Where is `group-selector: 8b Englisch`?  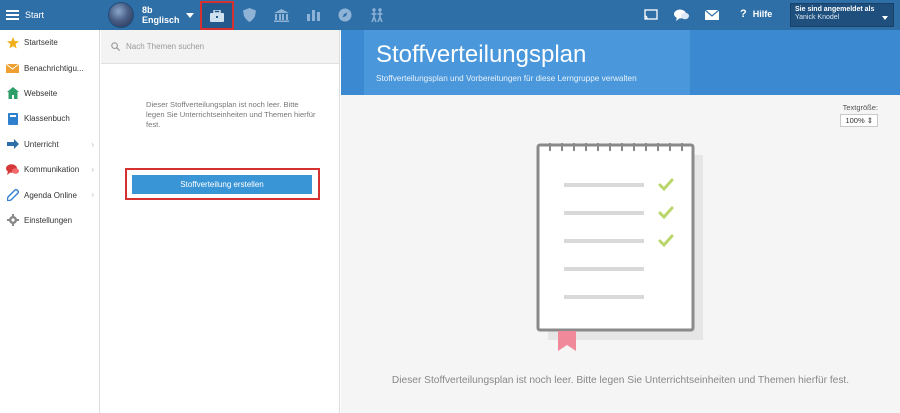
group-selector: 8b Englisch is located at coordinates (151, 15).